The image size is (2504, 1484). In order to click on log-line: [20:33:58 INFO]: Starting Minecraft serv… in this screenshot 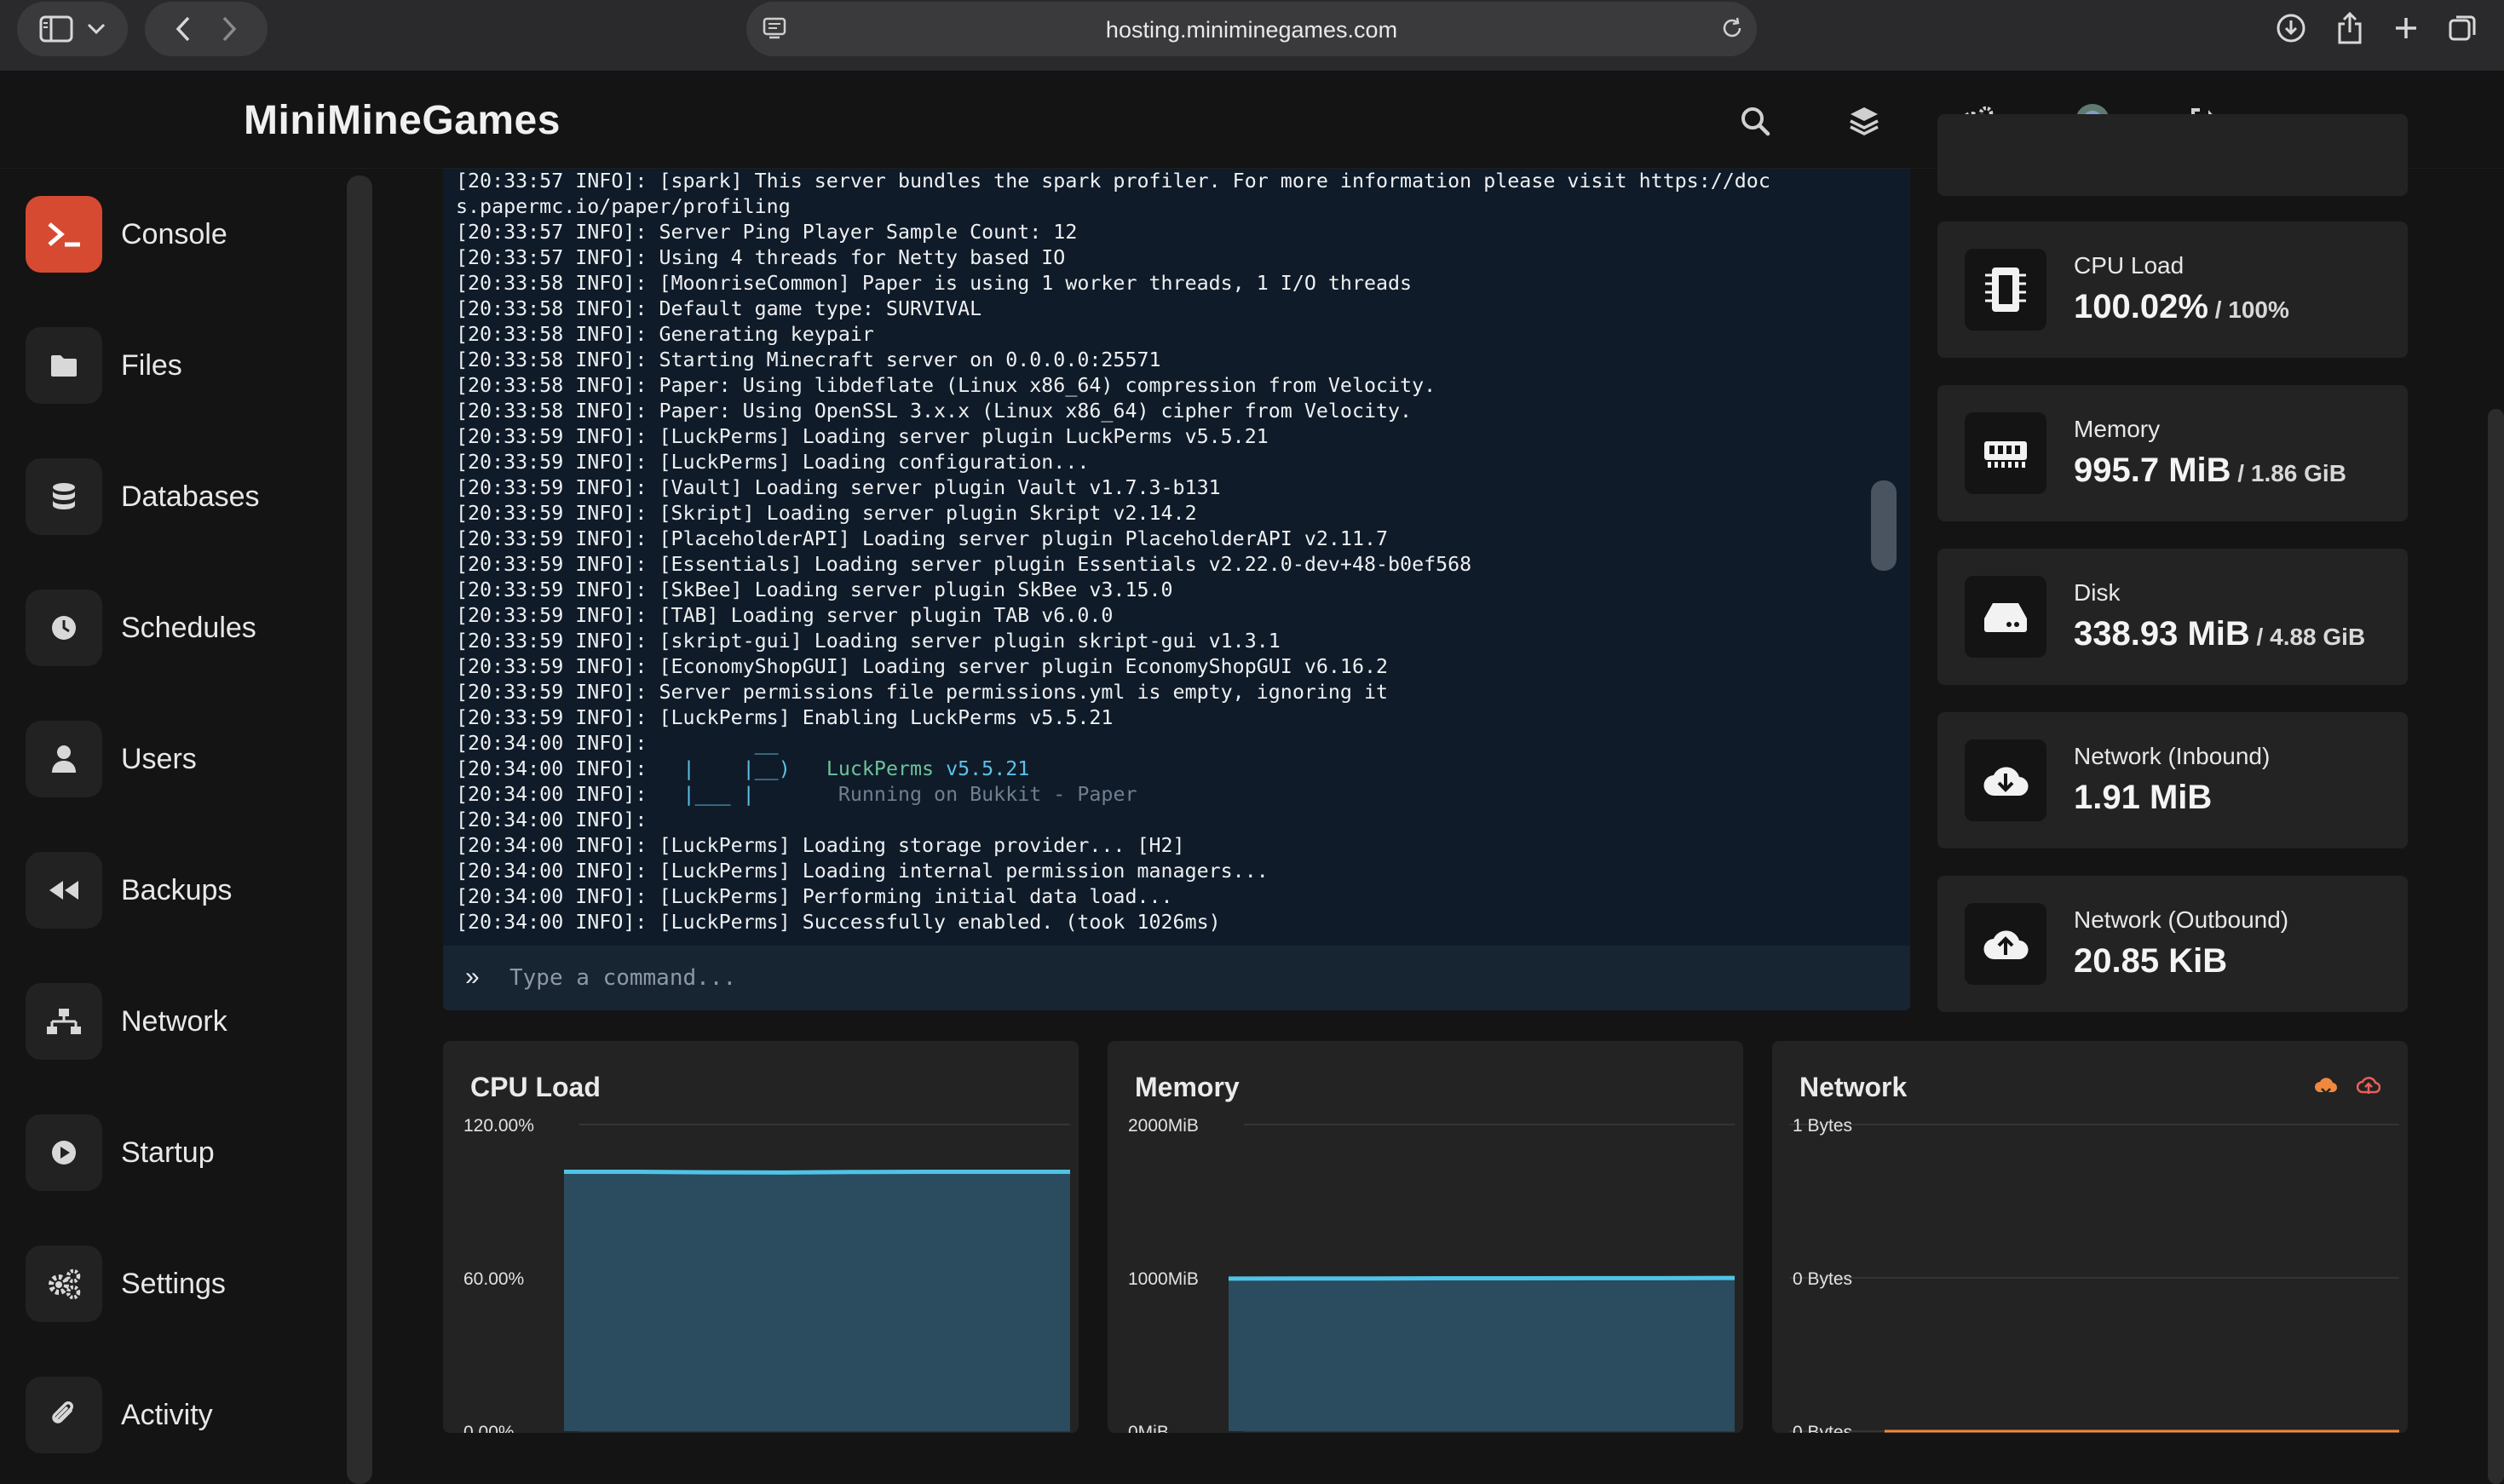, I will do `click(808, 359)`.